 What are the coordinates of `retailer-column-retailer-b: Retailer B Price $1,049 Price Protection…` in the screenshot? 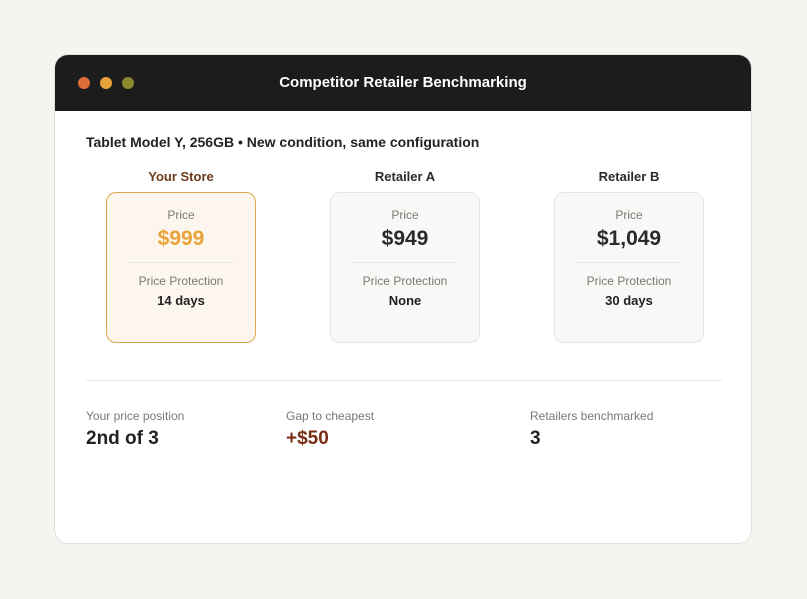 It's located at (629, 256).